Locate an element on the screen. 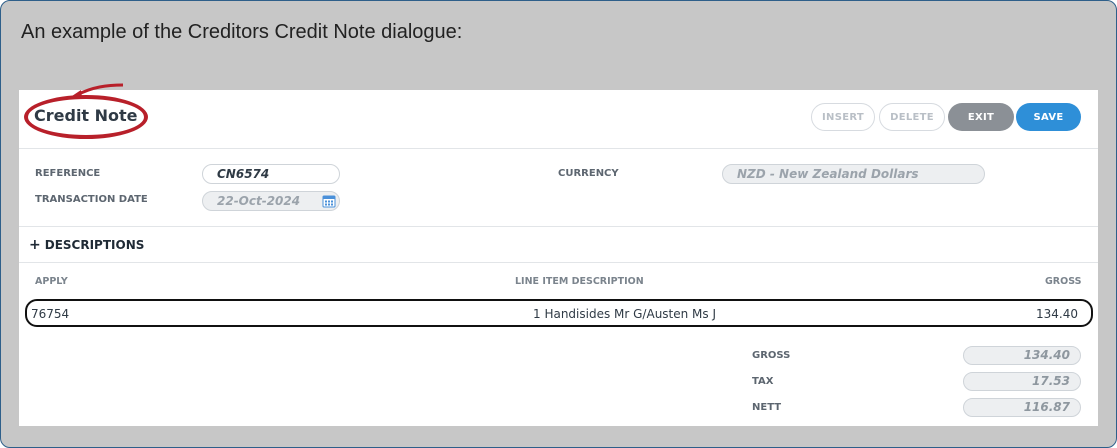  highlight-arrow is located at coordinates (96, 90).